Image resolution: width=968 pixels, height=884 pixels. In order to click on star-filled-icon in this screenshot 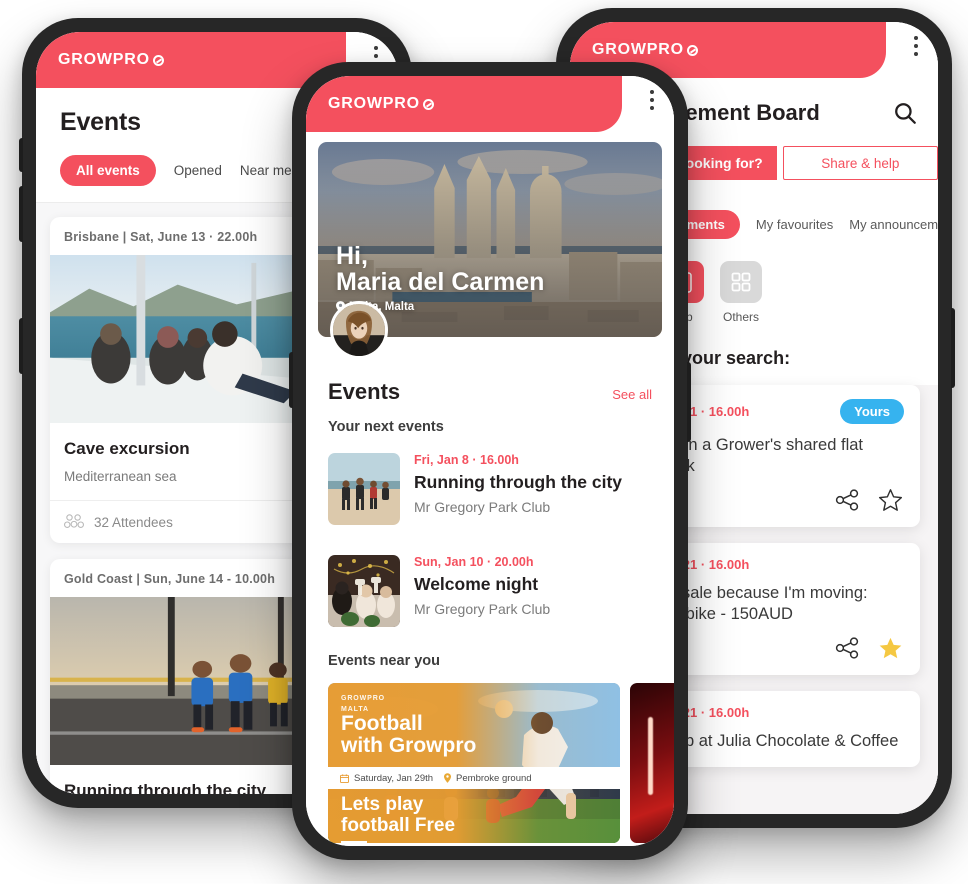, I will do `click(890, 648)`.